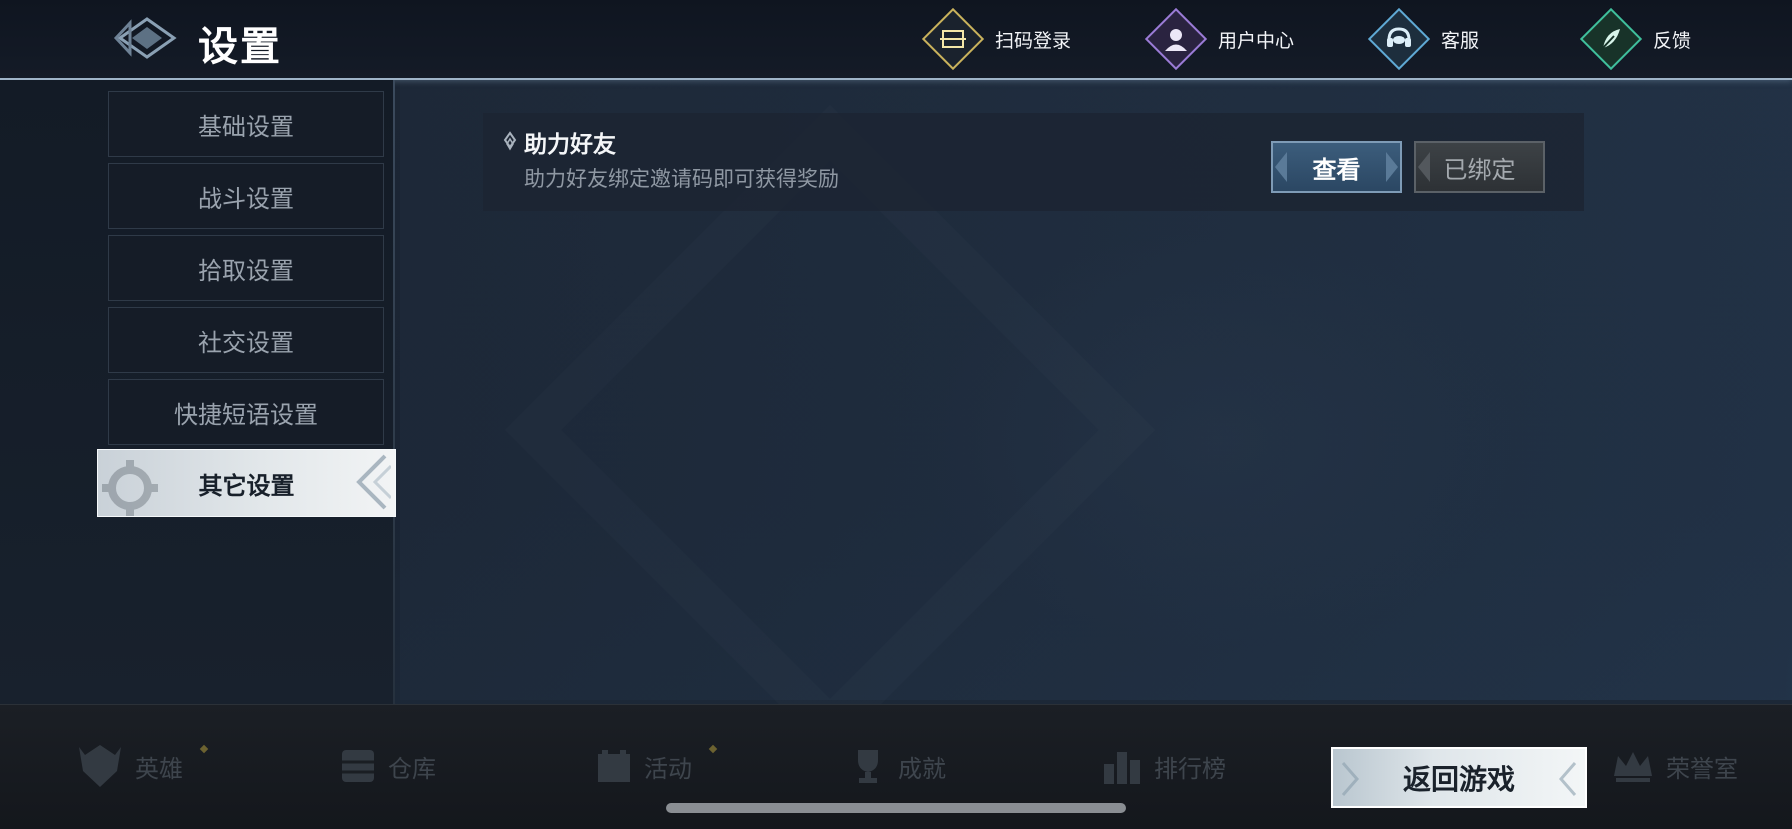  What do you see at coordinates (1611, 39) in the screenshot?
I see `feather-icon` at bounding box center [1611, 39].